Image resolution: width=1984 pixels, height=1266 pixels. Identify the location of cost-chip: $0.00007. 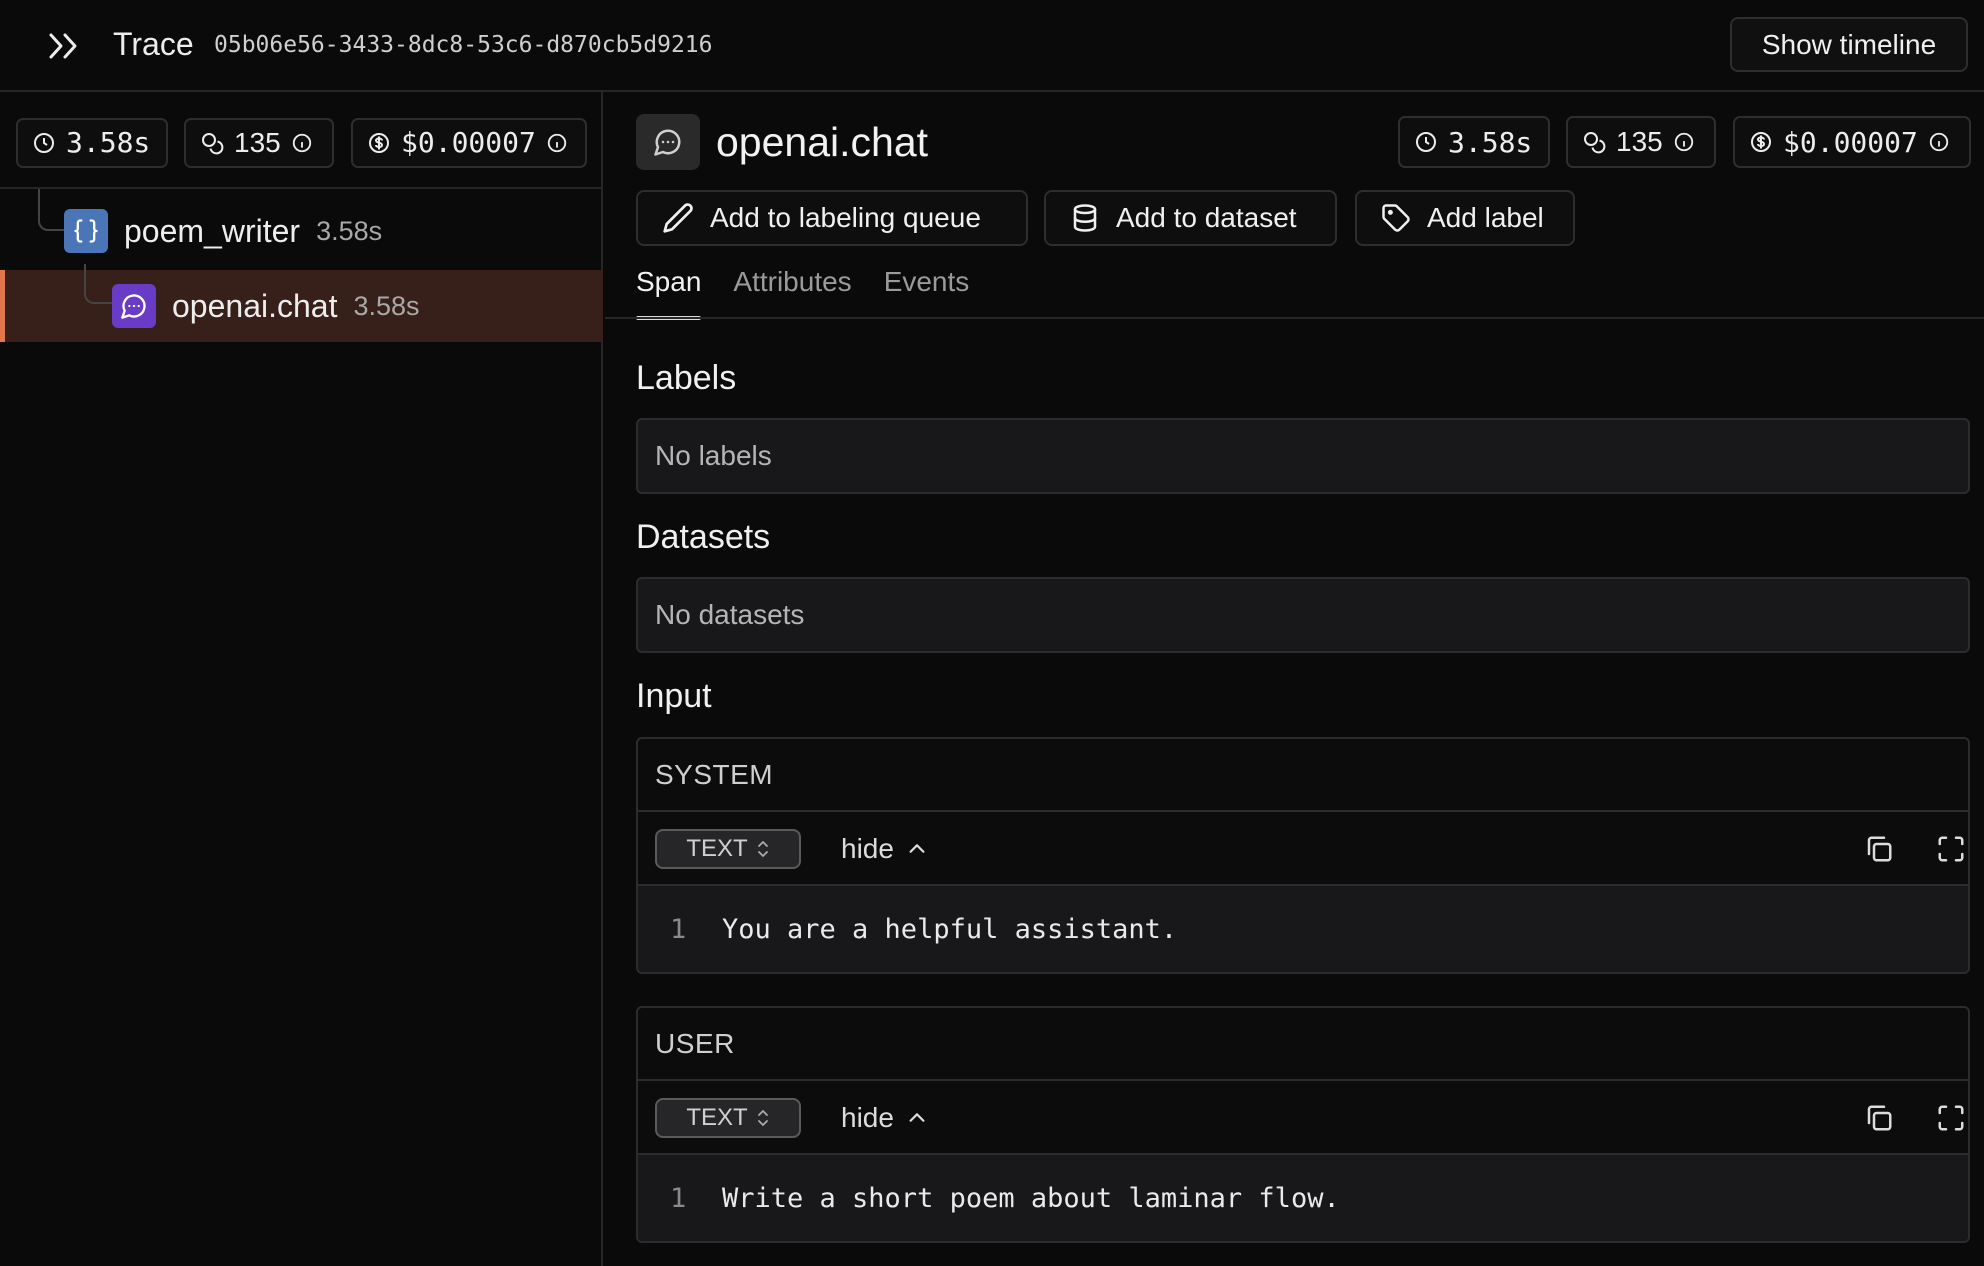
(469, 143).